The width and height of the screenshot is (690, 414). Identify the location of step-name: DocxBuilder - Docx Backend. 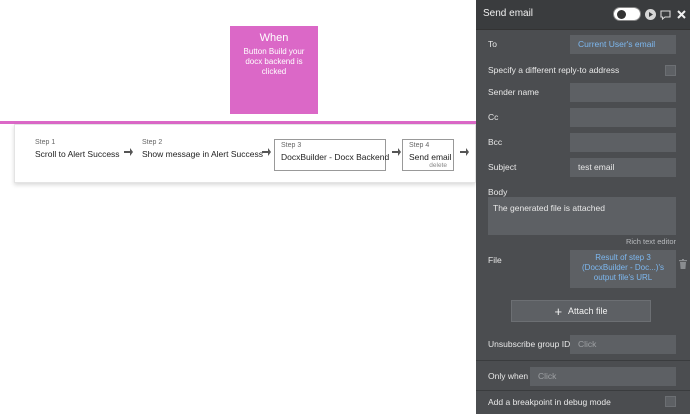
(335, 157).